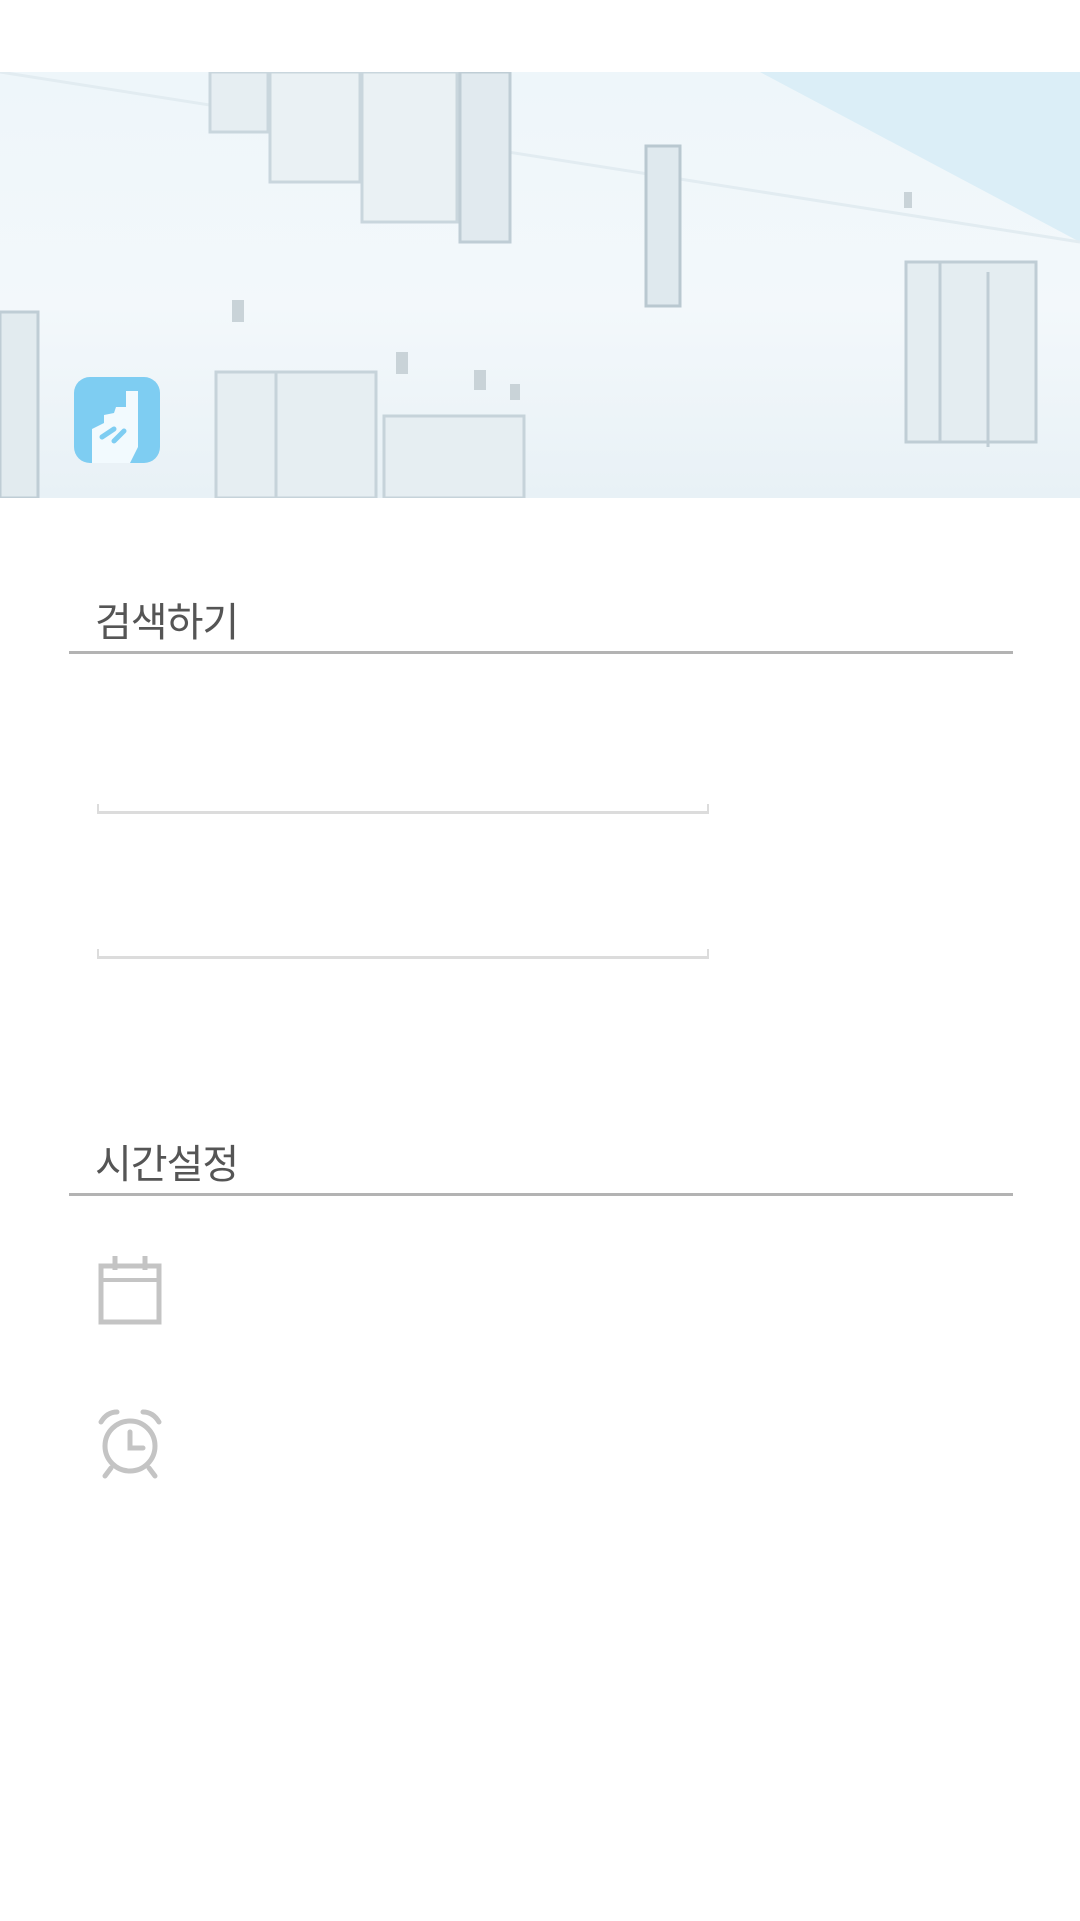  Describe the element at coordinates (540, 36) in the screenshot. I see `status-bar` at that location.